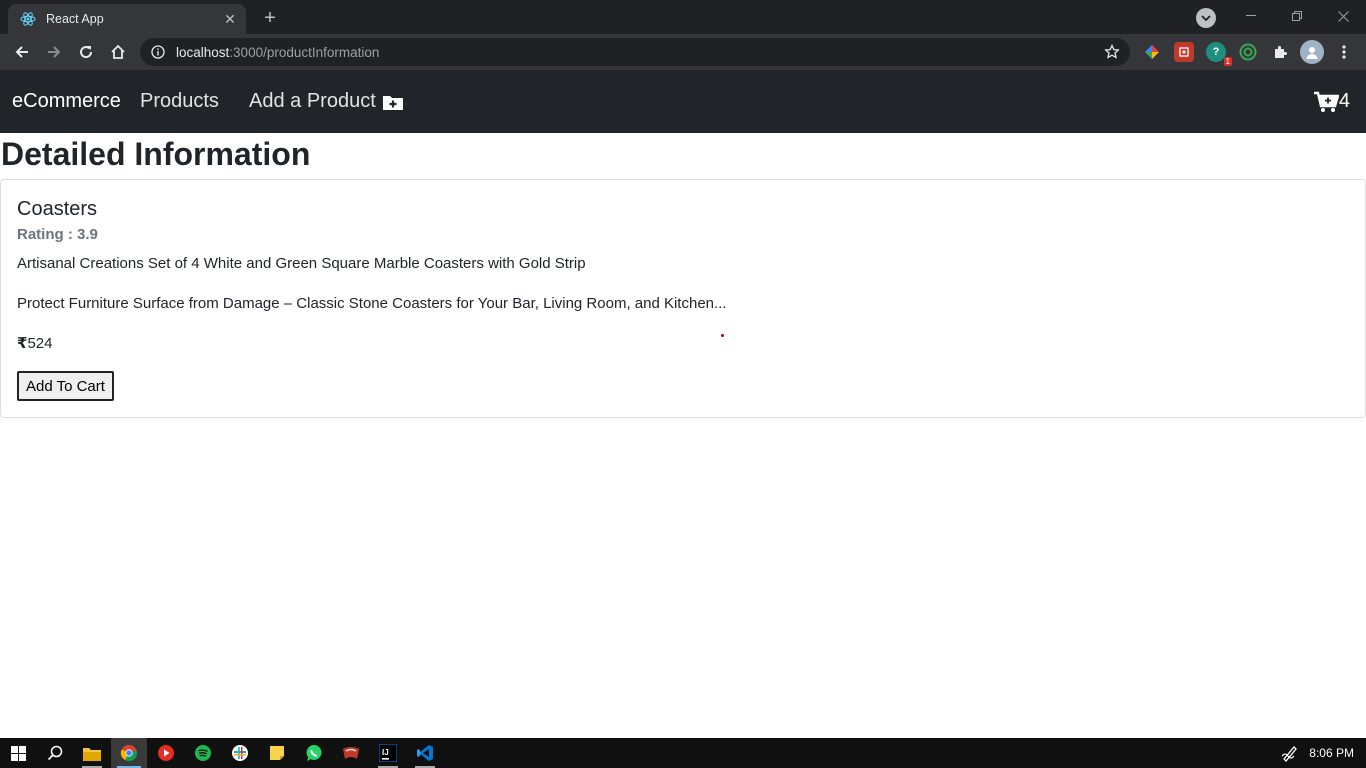 The height and width of the screenshot is (768, 1366). Describe the element at coordinates (351, 753) in the screenshot. I see `game-controller-icon` at that location.